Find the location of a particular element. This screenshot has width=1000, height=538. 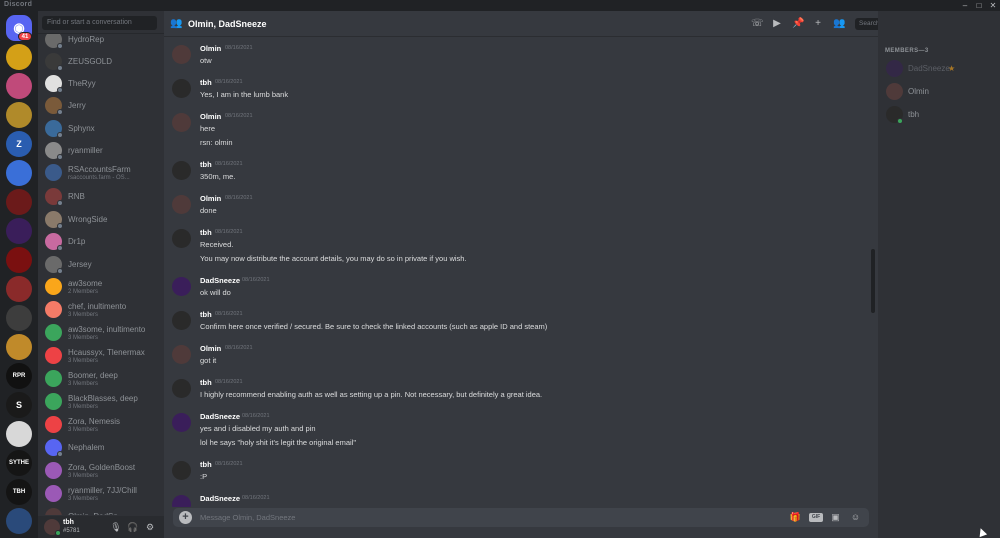

member-item: DadSneeze ★ is located at coordinates (939, 69).